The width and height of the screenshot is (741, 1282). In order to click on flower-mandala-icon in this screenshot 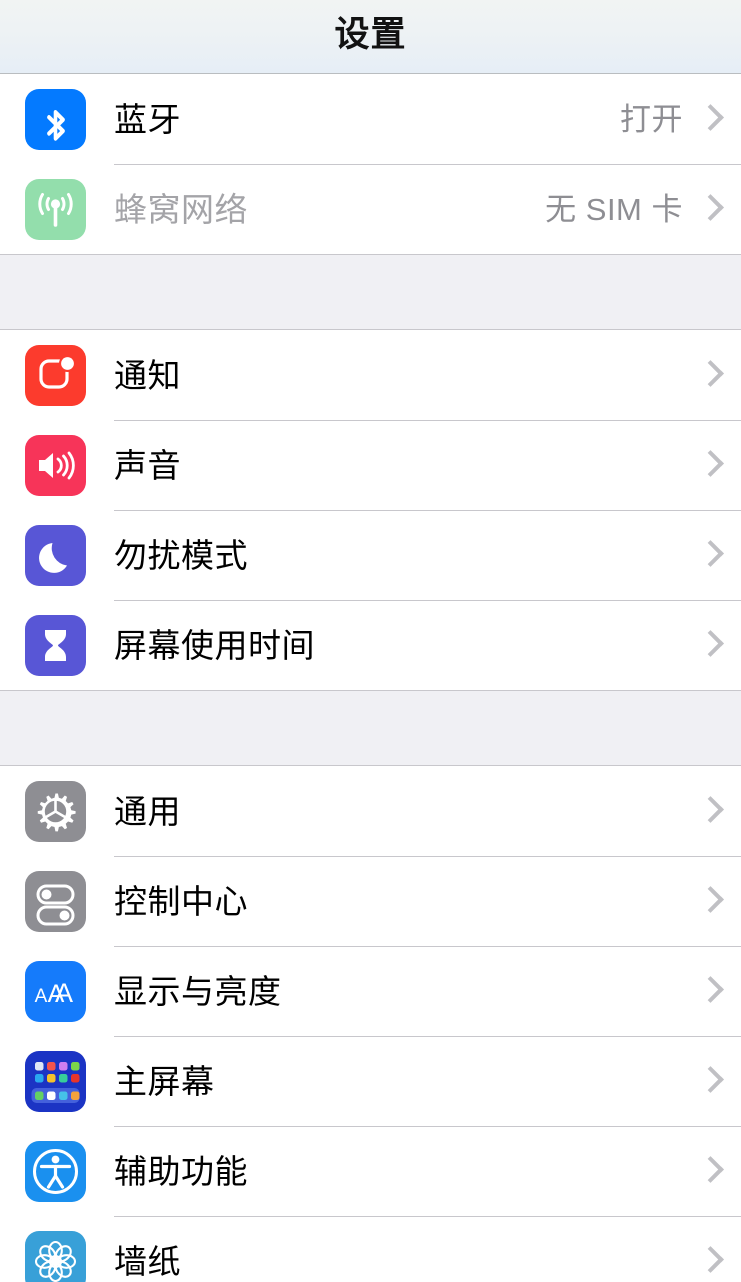, I will do `click(55, 1256)`.